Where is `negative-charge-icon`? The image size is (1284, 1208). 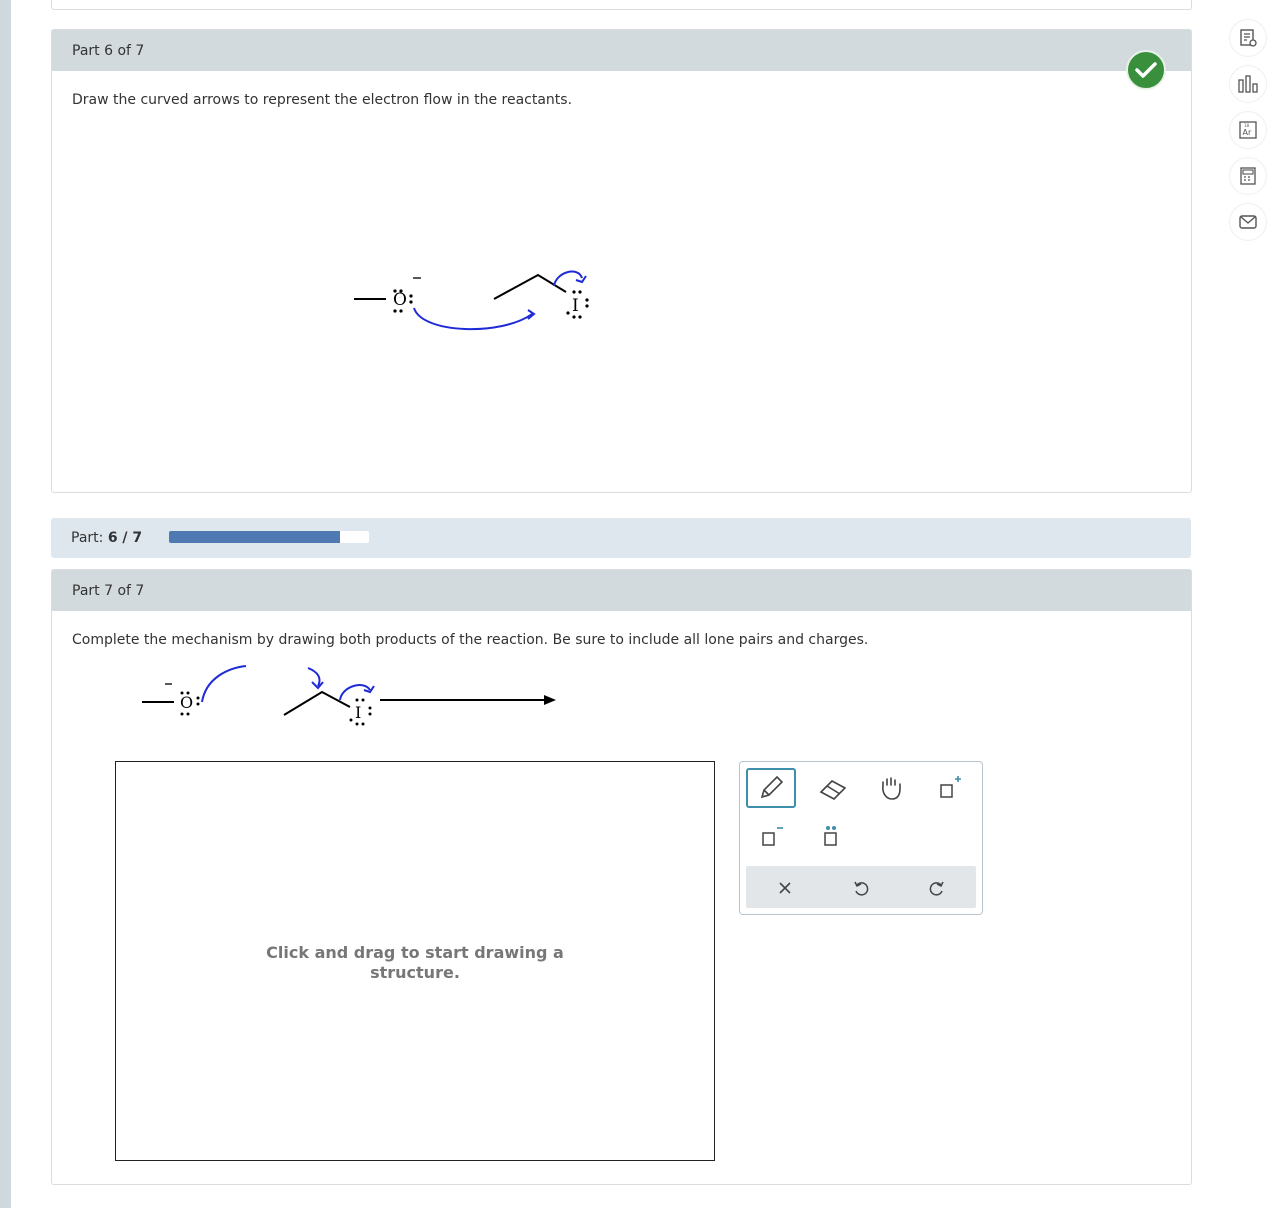 negative-charge-icon is located at coordinates (772, 836).